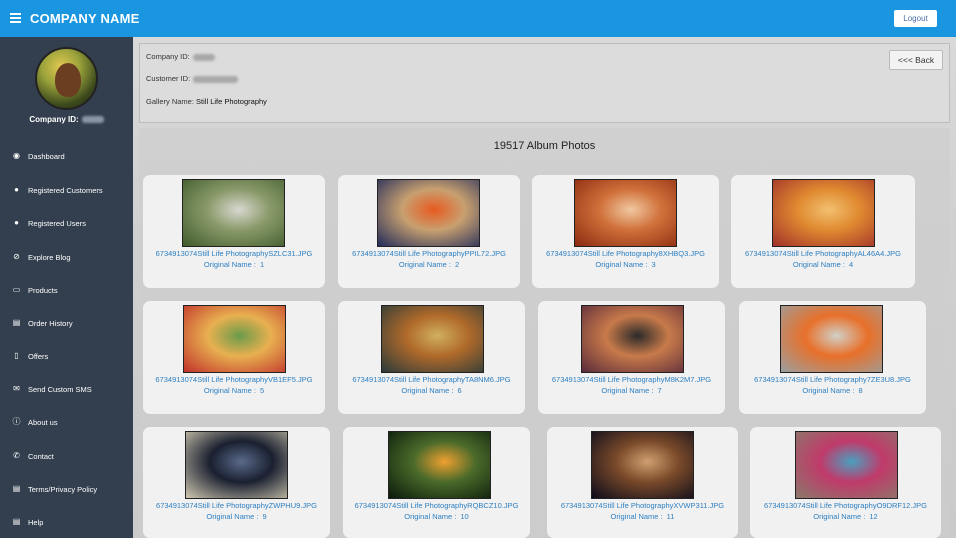  Describe the element at coordinates (16, 256) in the screenshot. I see `compass-icon: ⊘` at that location.